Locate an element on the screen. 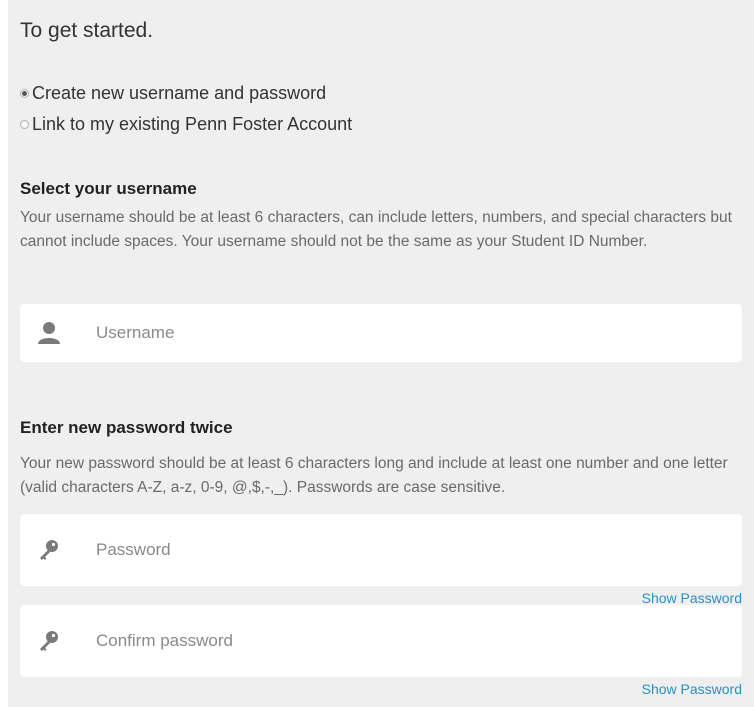 The height and width of the screenshot is (707, 754). username-field is located at coordinates (381, 333).